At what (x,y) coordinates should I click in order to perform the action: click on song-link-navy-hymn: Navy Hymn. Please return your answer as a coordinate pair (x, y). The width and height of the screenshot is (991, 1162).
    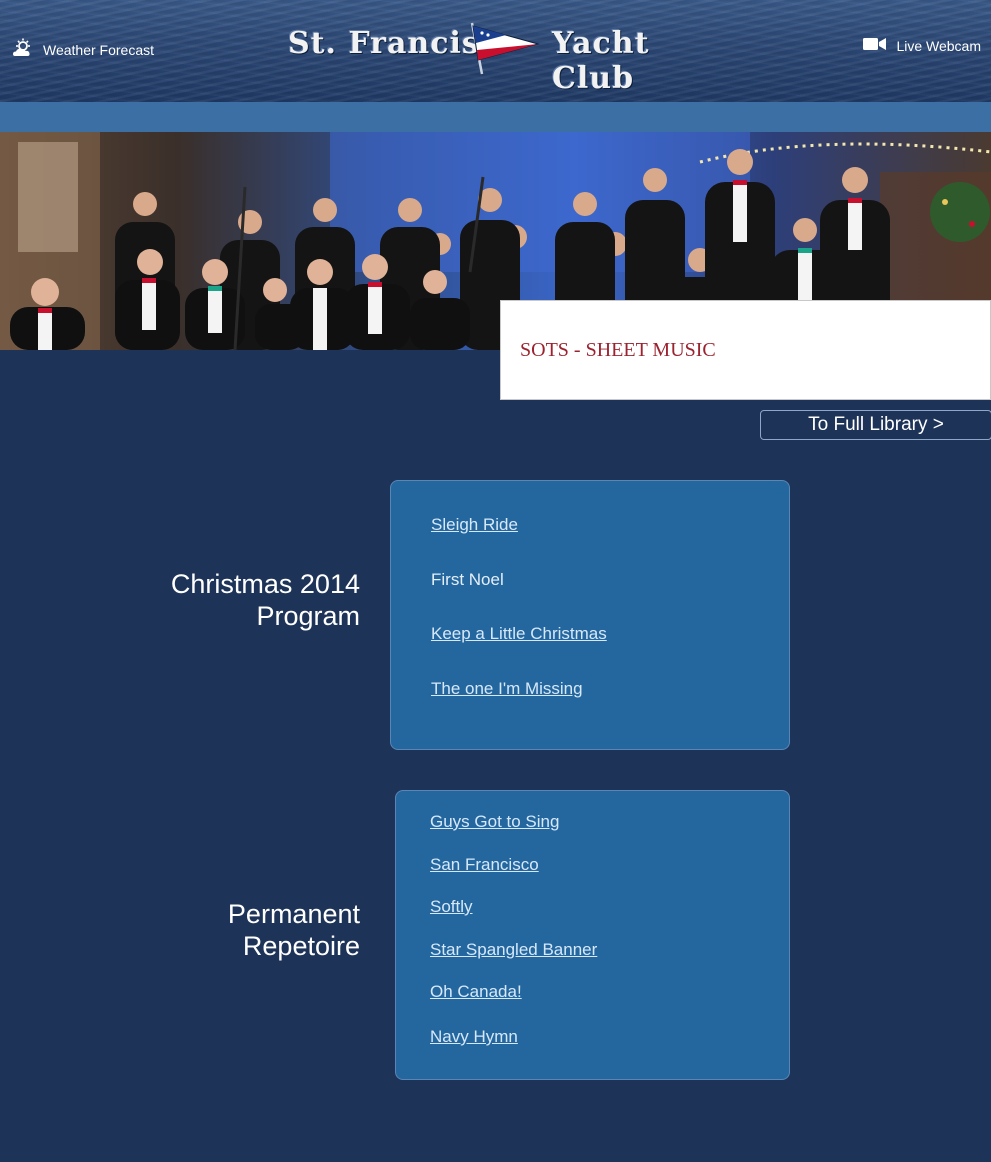
    Looking at the image, I should click on (474, 1037).